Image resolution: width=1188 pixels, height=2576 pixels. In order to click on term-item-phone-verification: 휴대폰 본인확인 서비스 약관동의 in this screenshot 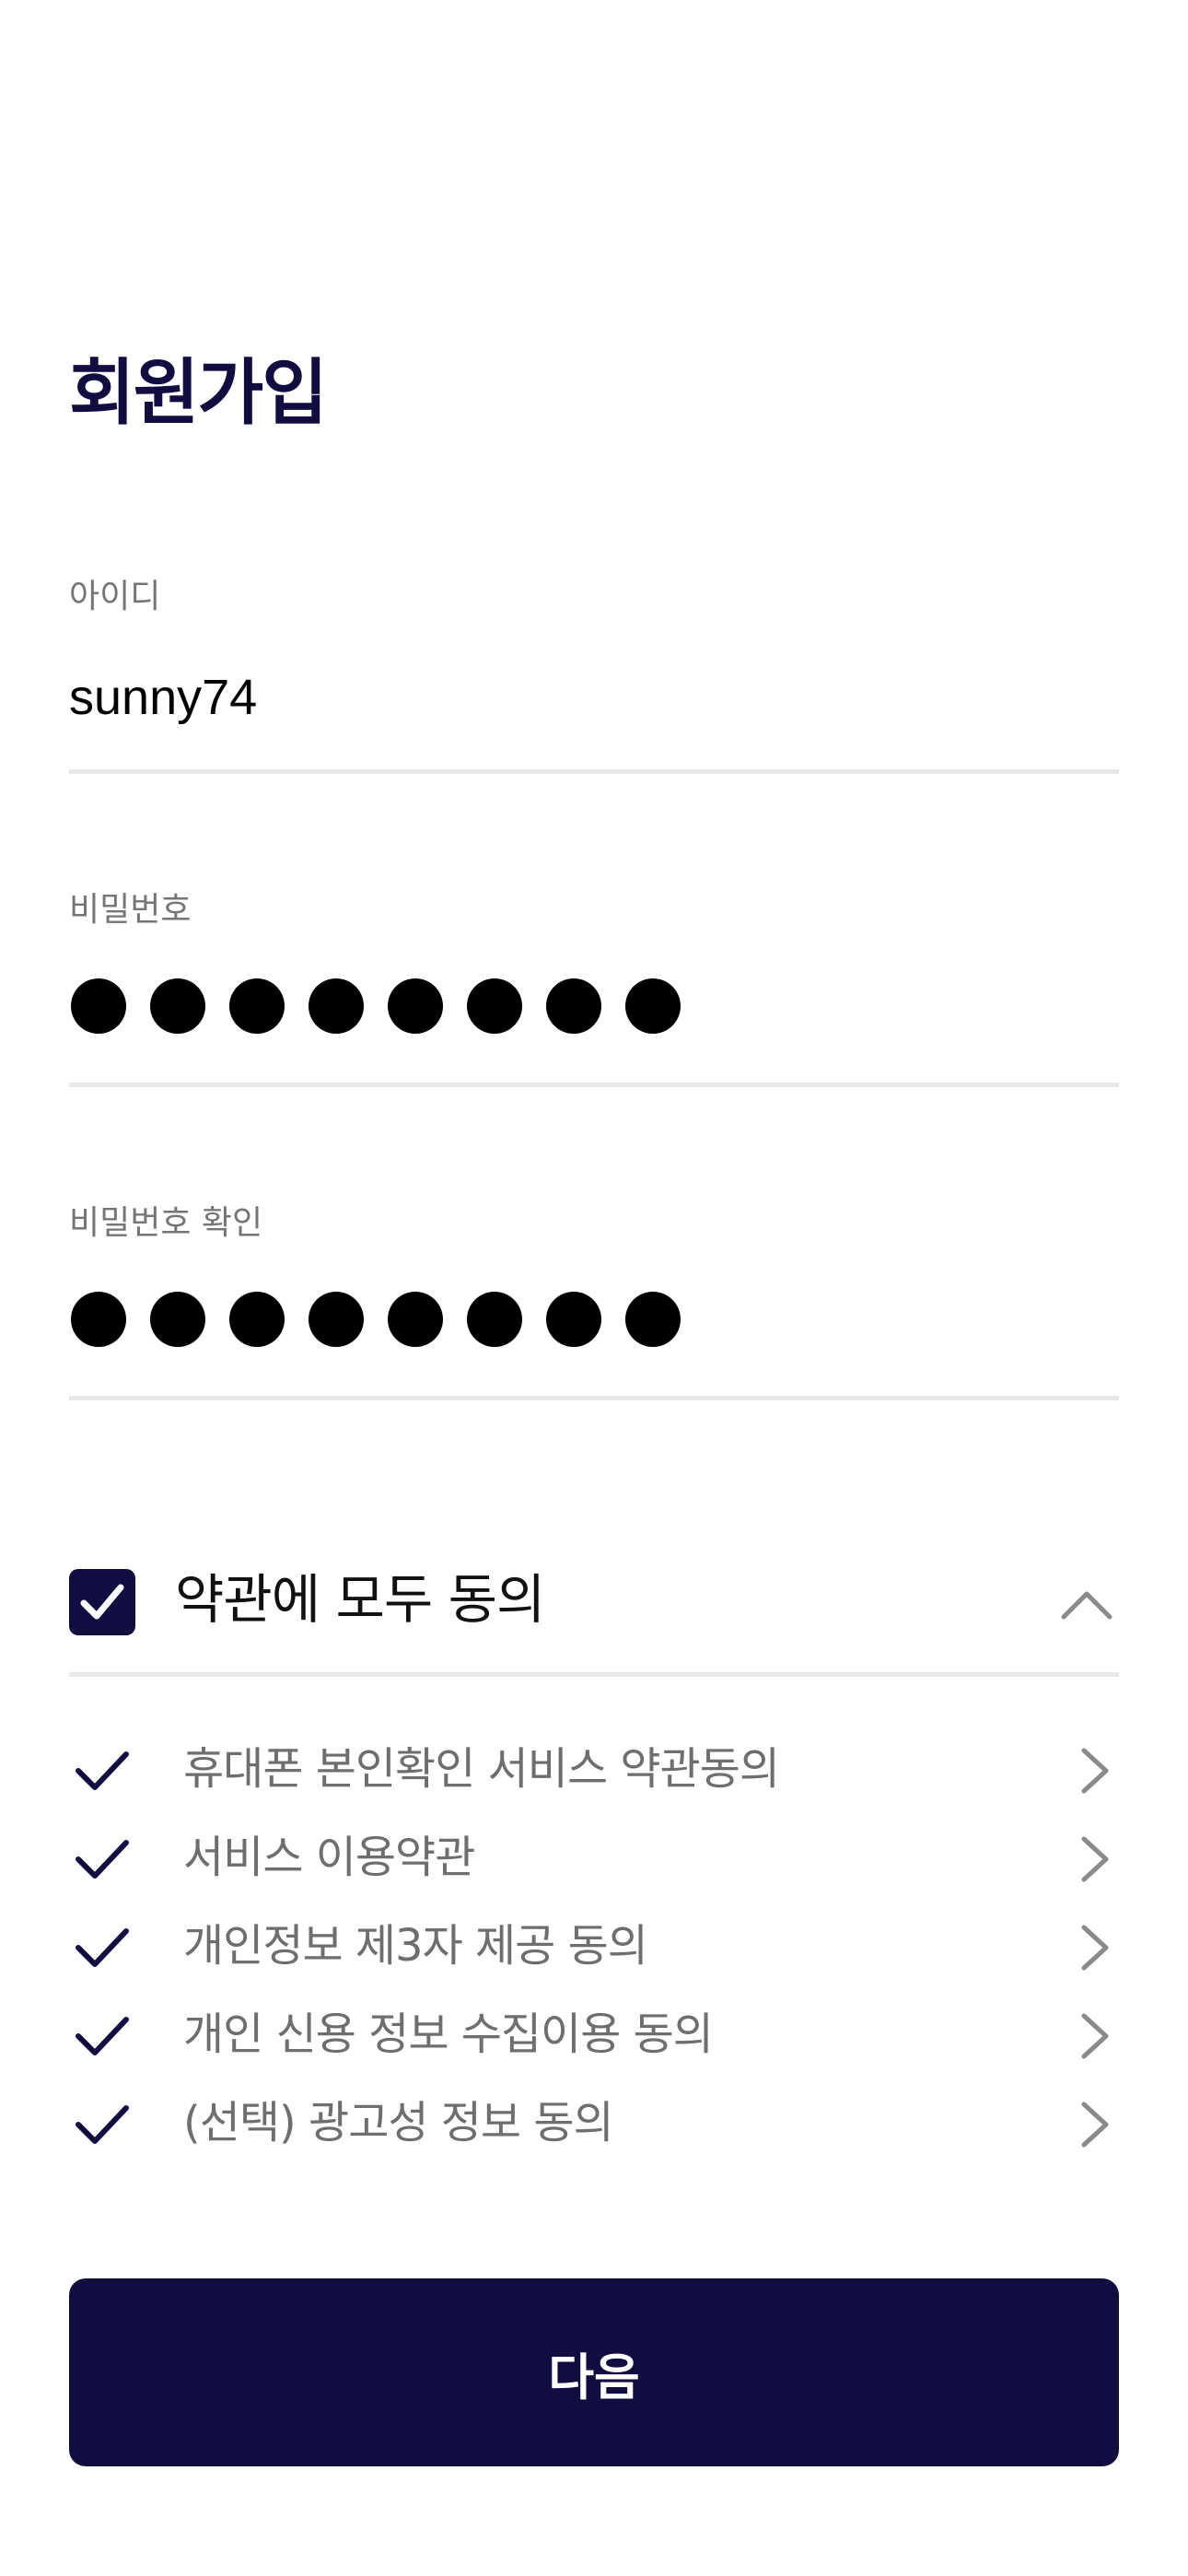, I will do `click(594, 1776)`.